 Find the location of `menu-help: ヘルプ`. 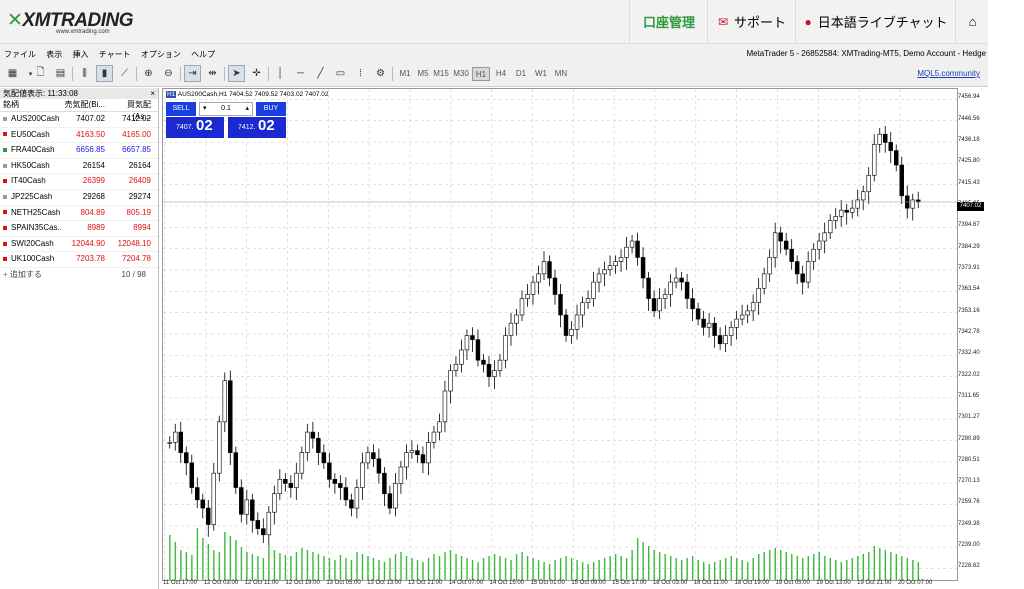

menu-help: ヘルプ is located at coordinates (203, 52).